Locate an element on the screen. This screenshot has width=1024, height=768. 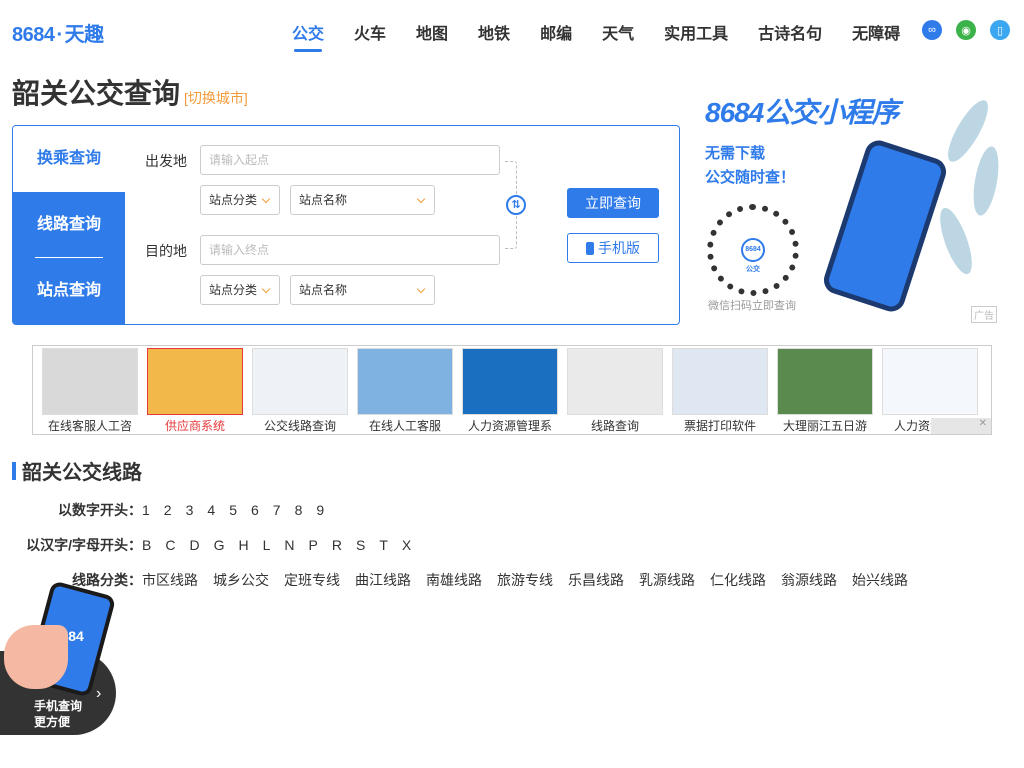
digit-row-label: 以数字开头： is located at coordinates (100, 510).